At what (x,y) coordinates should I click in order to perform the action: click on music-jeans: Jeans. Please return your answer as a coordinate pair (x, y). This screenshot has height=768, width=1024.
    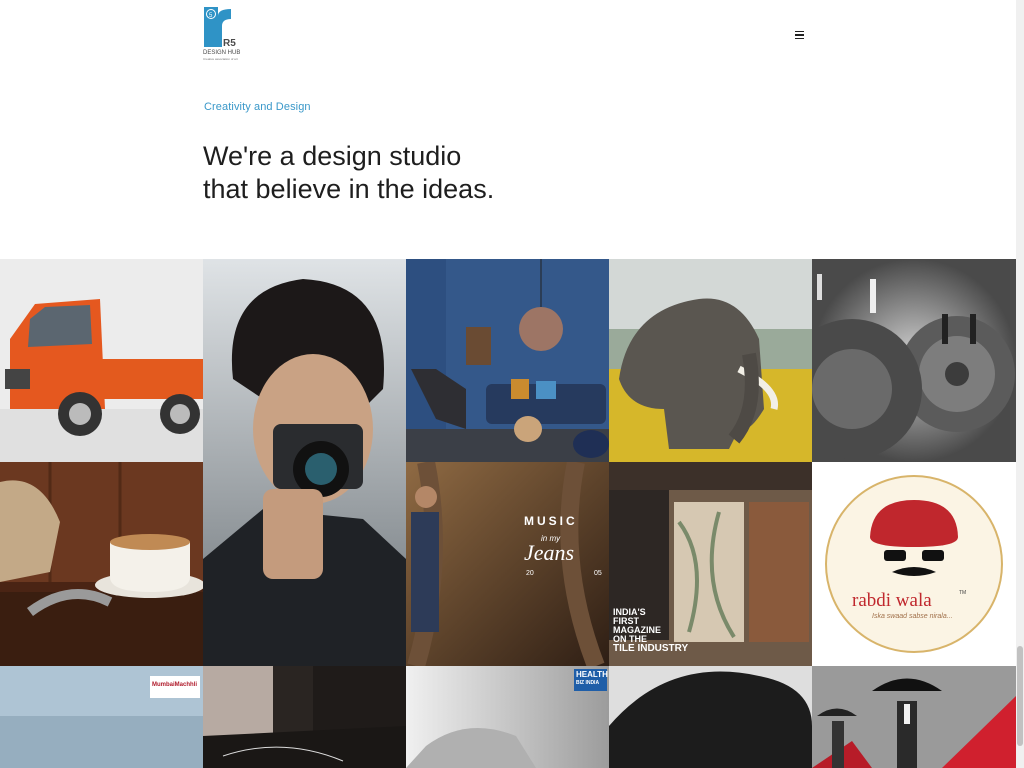
    Looking at the image, I should click on (549, 552).